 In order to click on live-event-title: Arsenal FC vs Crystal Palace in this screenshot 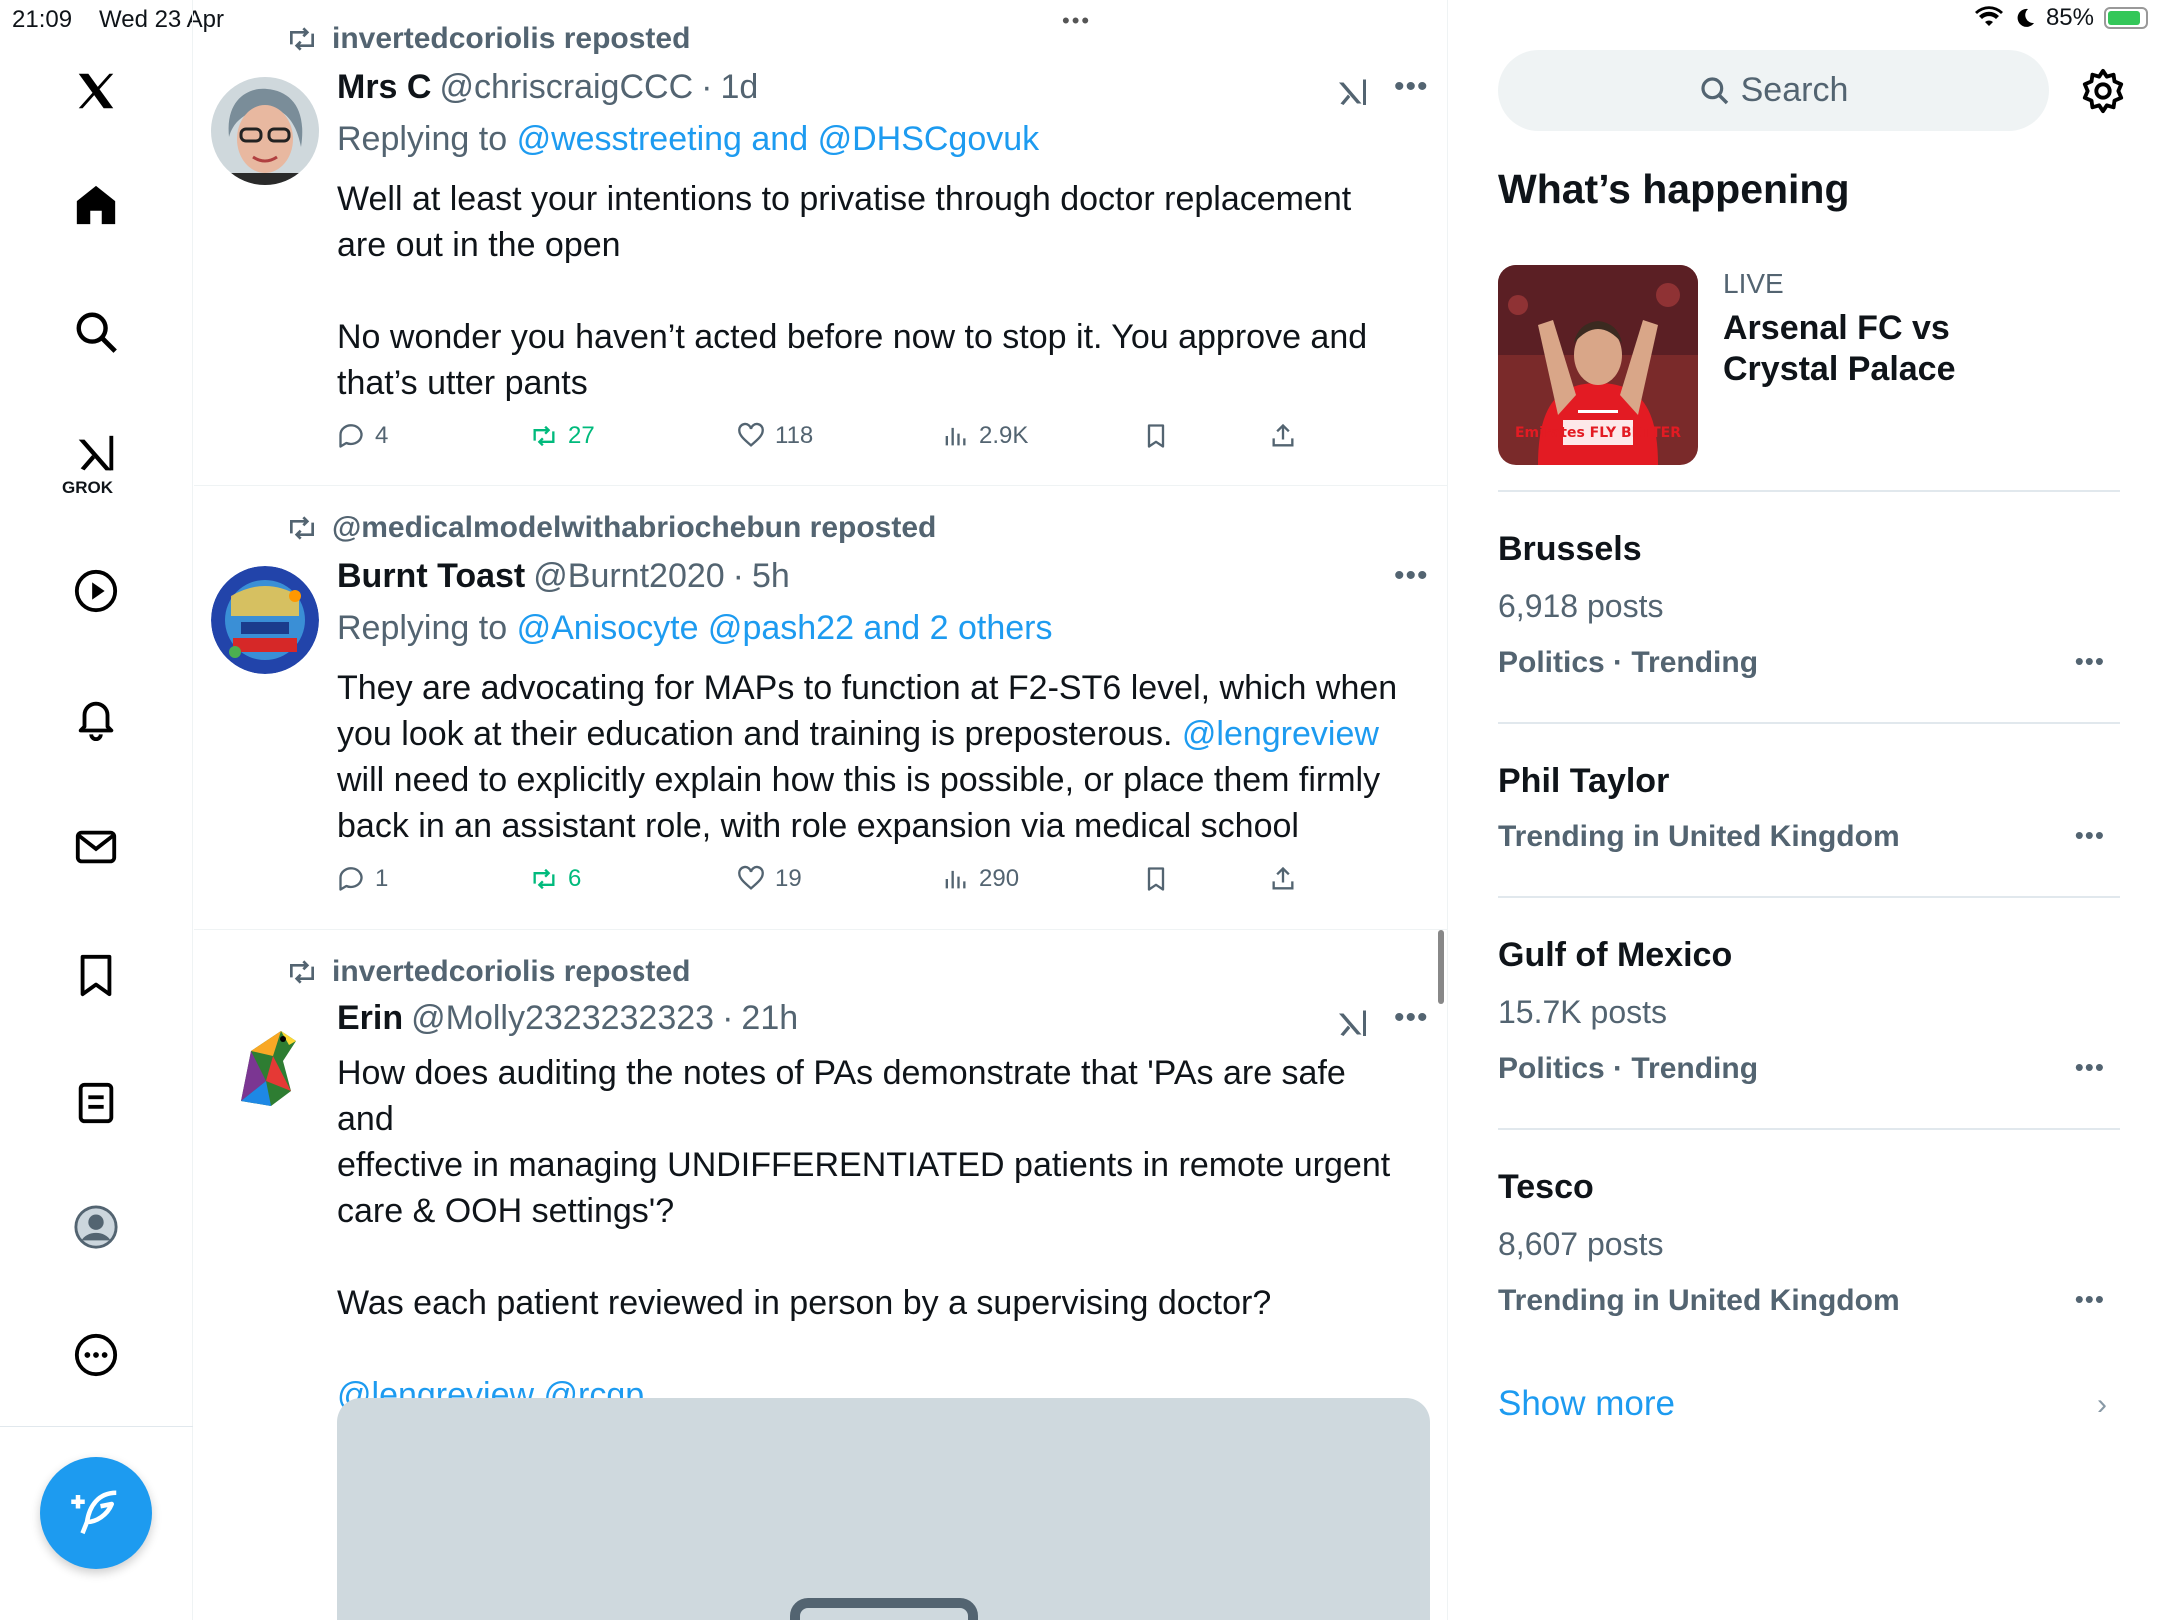, I will do `click(1873, 349)`.